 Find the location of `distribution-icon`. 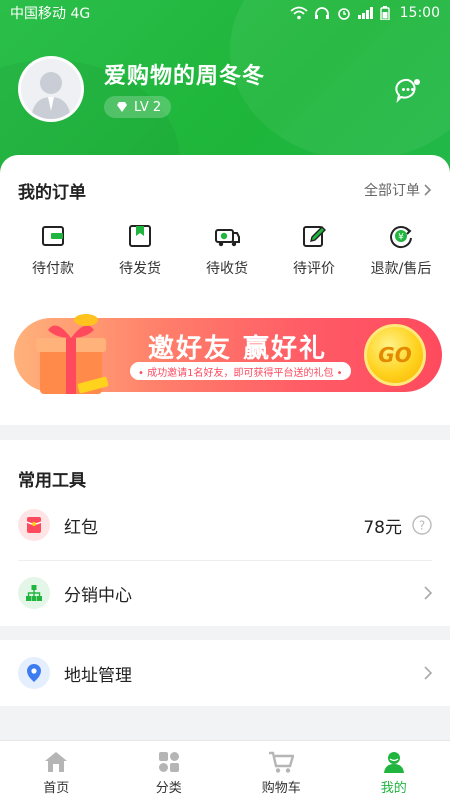

distribution-icon is located at coordinates (34, 593).